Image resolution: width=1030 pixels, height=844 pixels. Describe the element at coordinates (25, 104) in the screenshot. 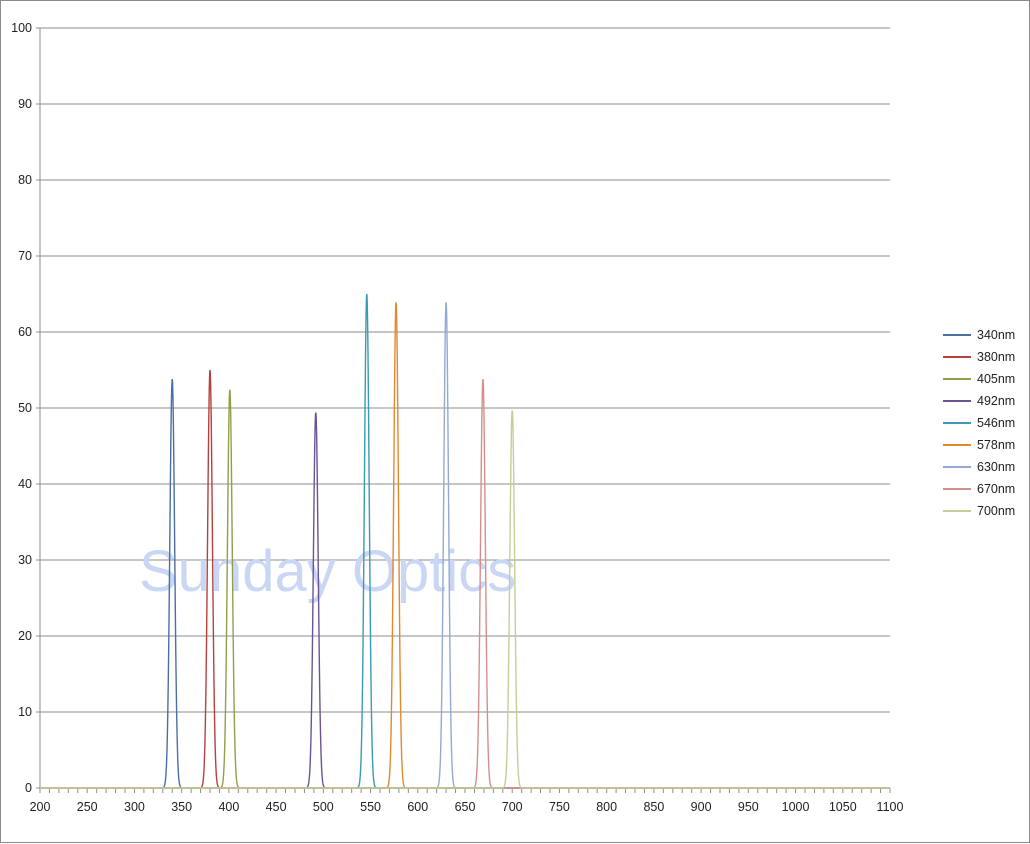

I see `y-tick-label: 90` at that location.